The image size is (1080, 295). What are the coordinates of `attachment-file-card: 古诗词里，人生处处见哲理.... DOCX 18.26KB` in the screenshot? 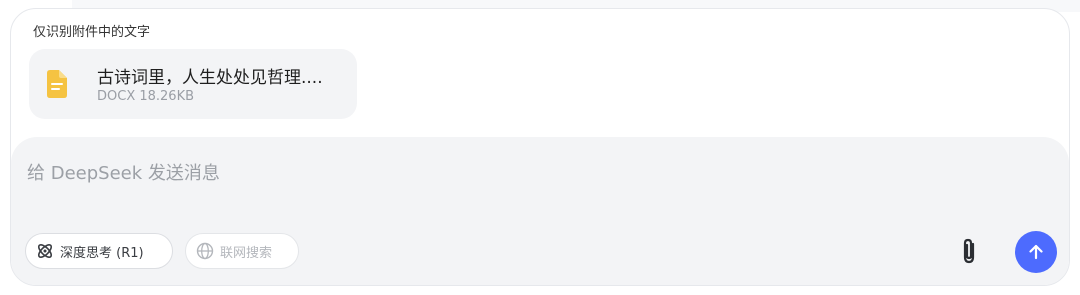 It's located at (193, 84).